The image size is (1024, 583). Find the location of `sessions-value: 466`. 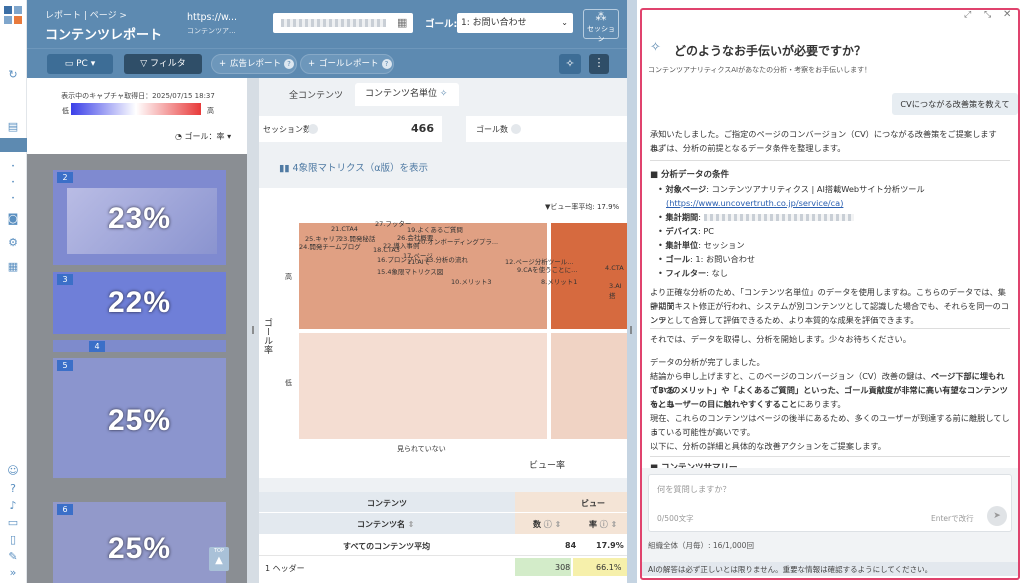

sessions-value: 466 is located at coordinates (422, 128).